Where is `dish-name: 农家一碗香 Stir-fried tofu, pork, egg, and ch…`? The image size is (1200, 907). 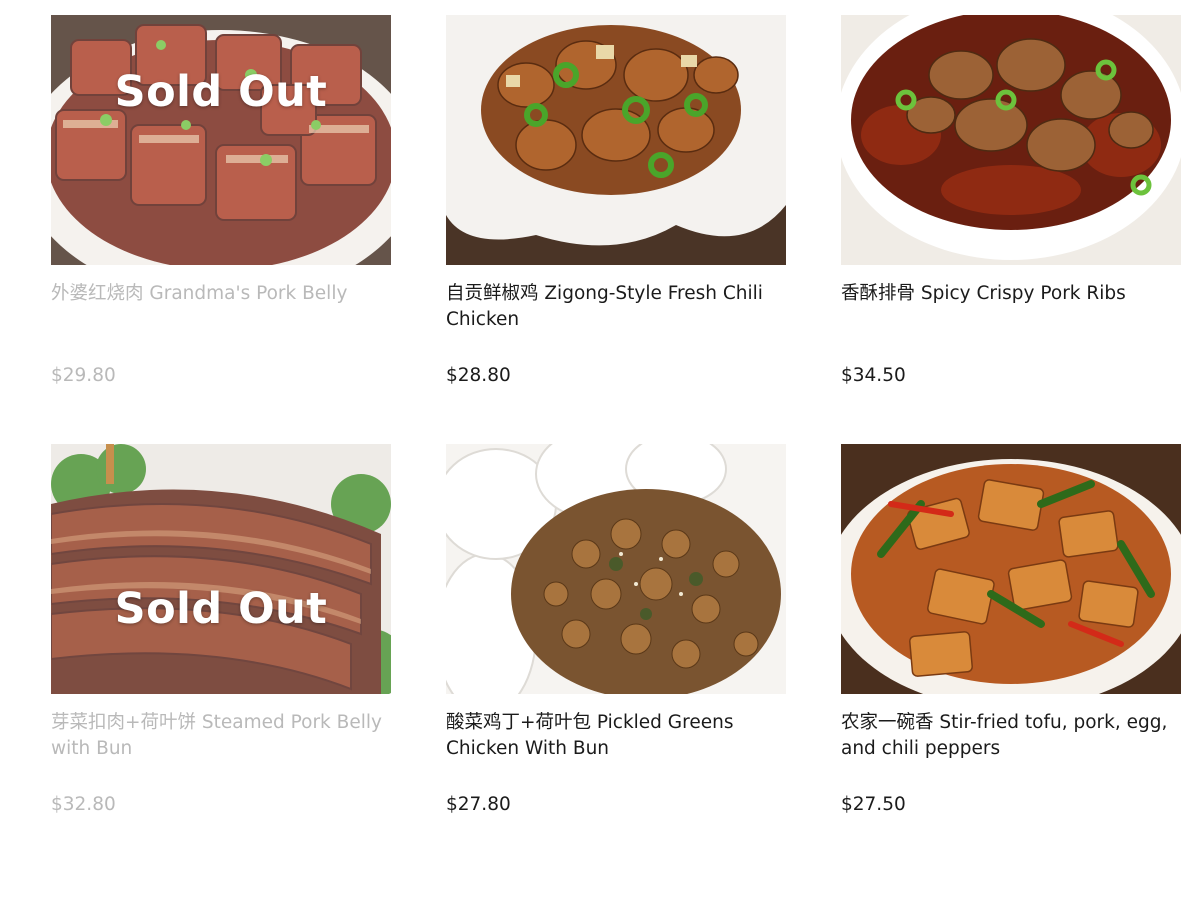 dish-name: 农家一碗香 Stir-fried tofu, pork, egg, and ch… is located at coordinates (1013, 736).